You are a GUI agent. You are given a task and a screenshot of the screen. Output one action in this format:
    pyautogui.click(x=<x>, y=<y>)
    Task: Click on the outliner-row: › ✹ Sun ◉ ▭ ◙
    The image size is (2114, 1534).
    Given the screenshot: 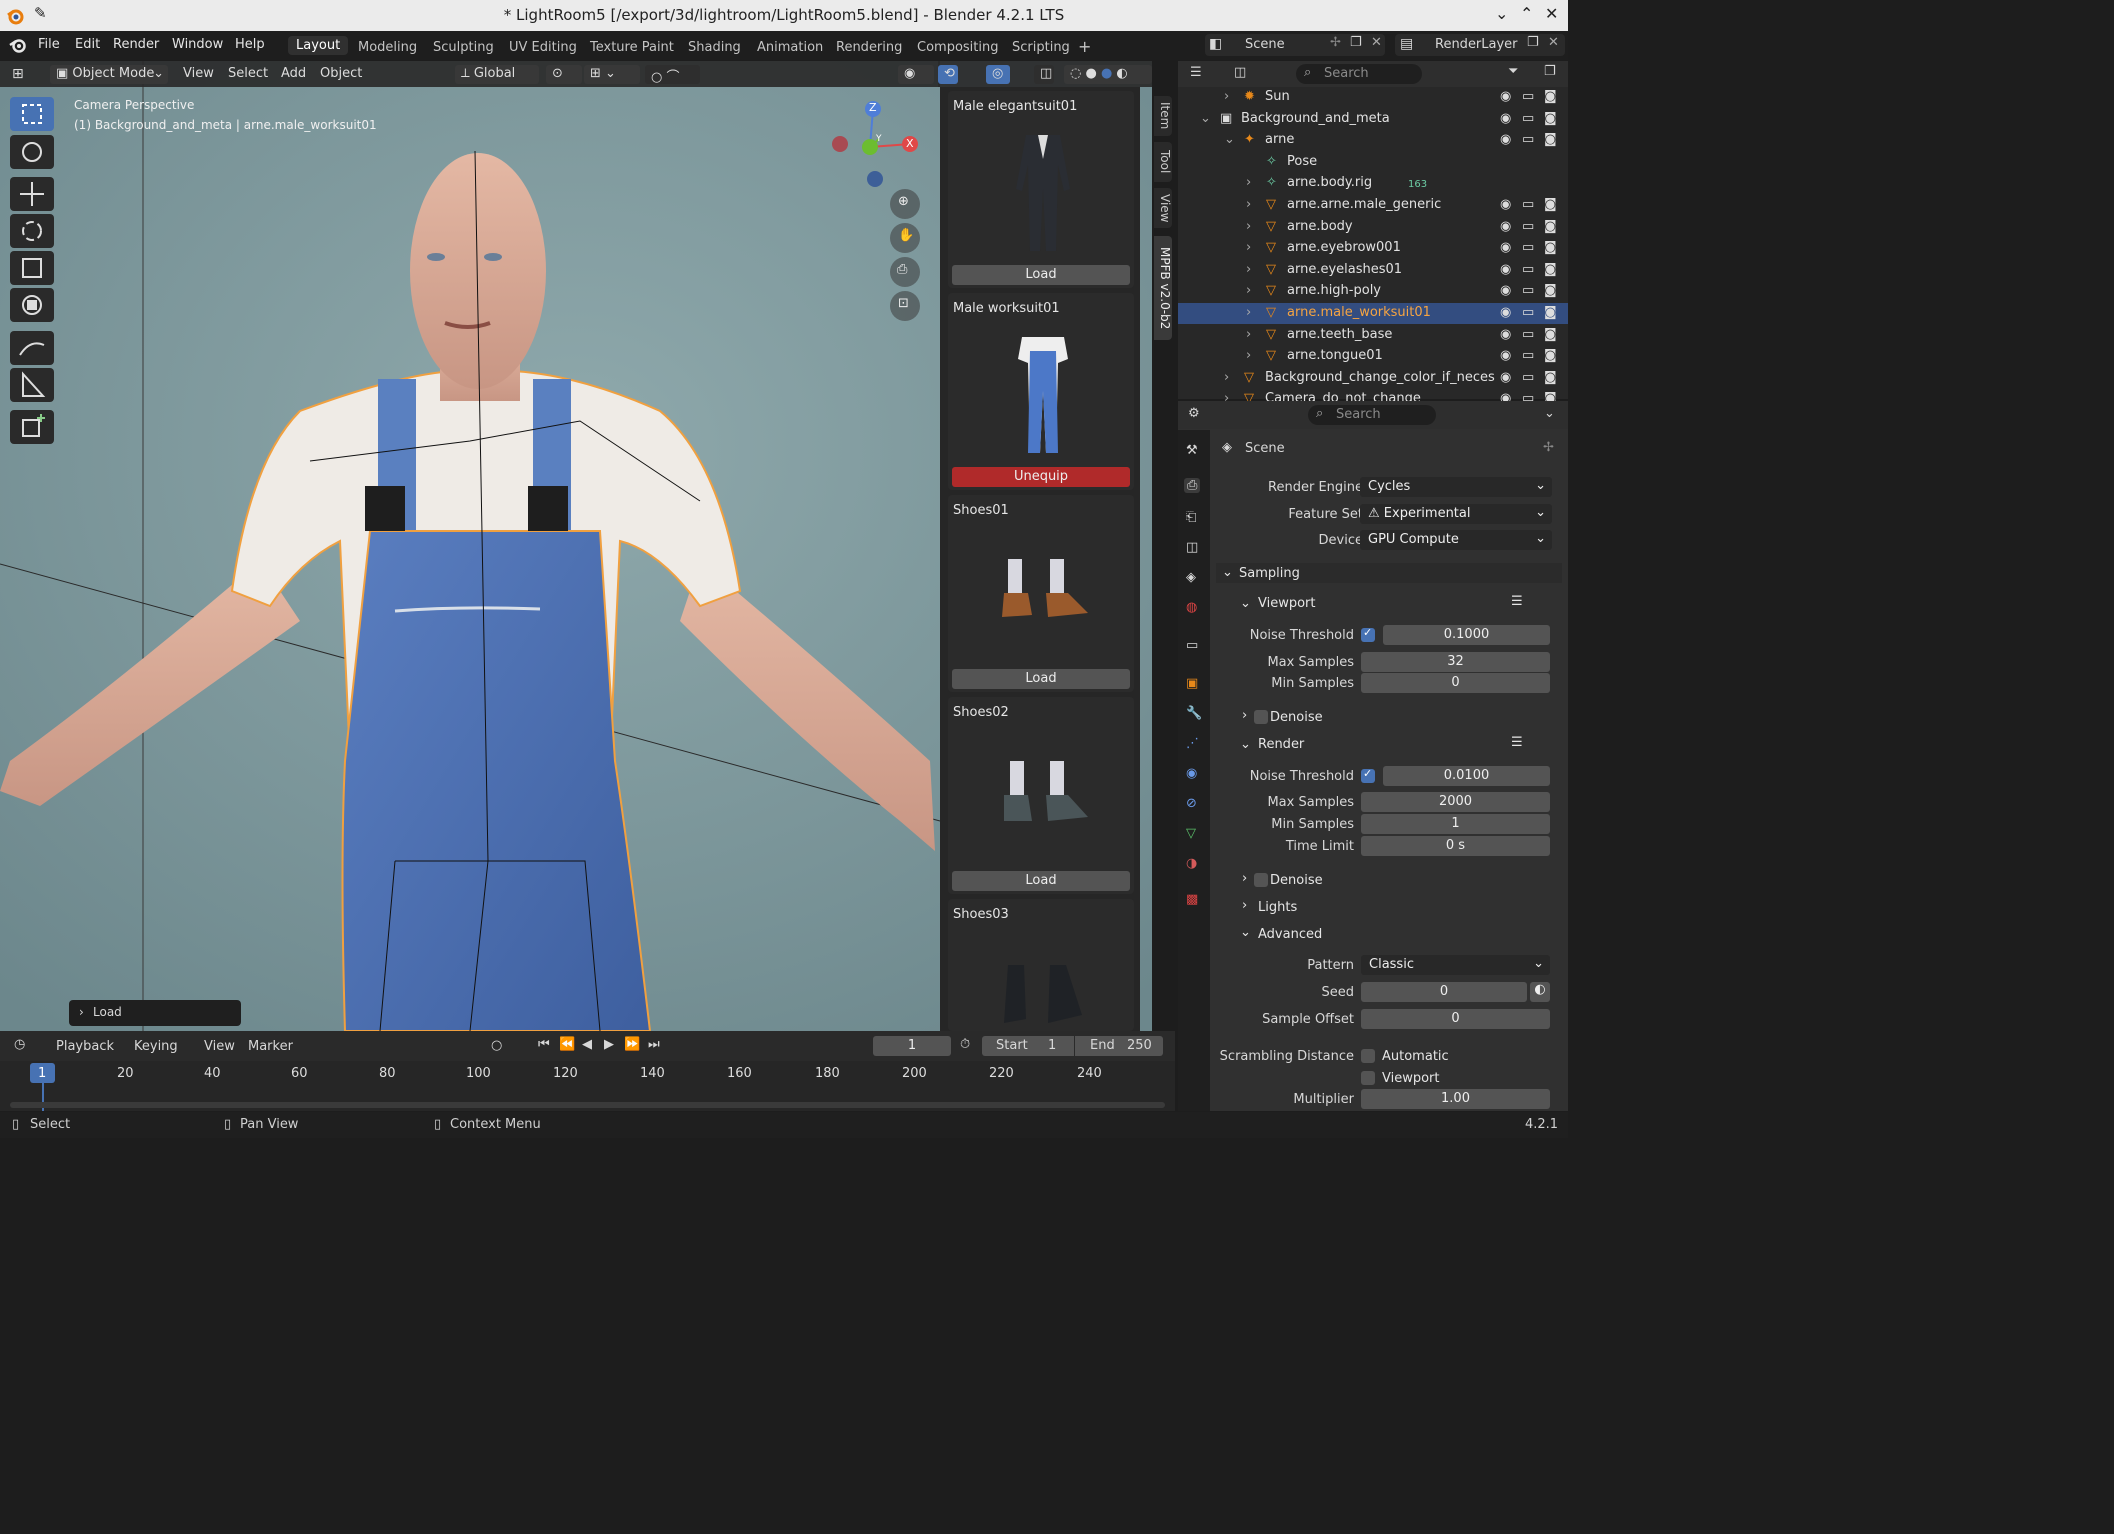 What is the action you would take?
    pyautogui.click(x=1373, y=97)
    